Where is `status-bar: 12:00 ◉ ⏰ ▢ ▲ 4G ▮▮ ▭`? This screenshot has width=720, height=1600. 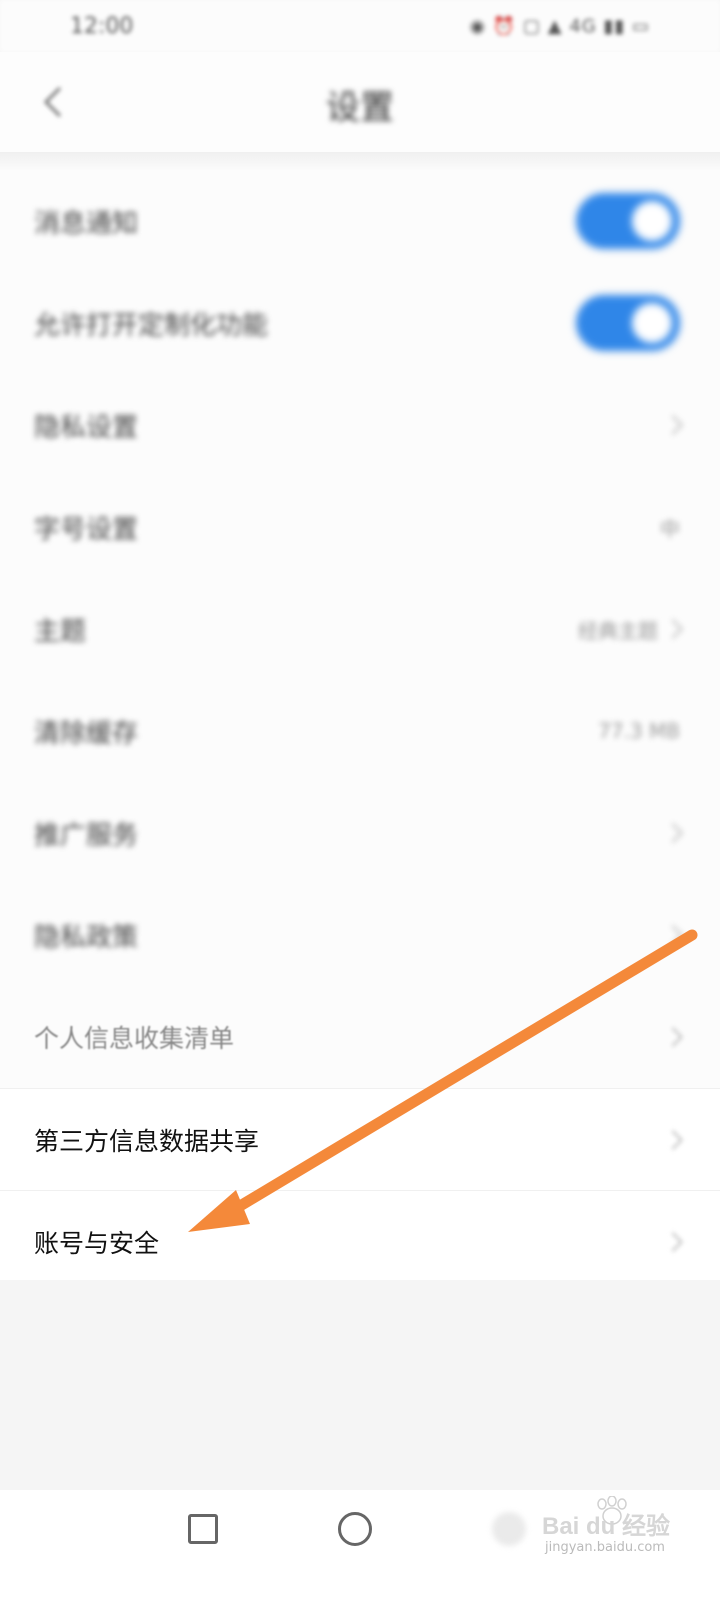 status-bar: 12:00 ◉ ⏰ ▢ ▲ 4G ▮▮ ▭ is located at coordinates (360, 26).